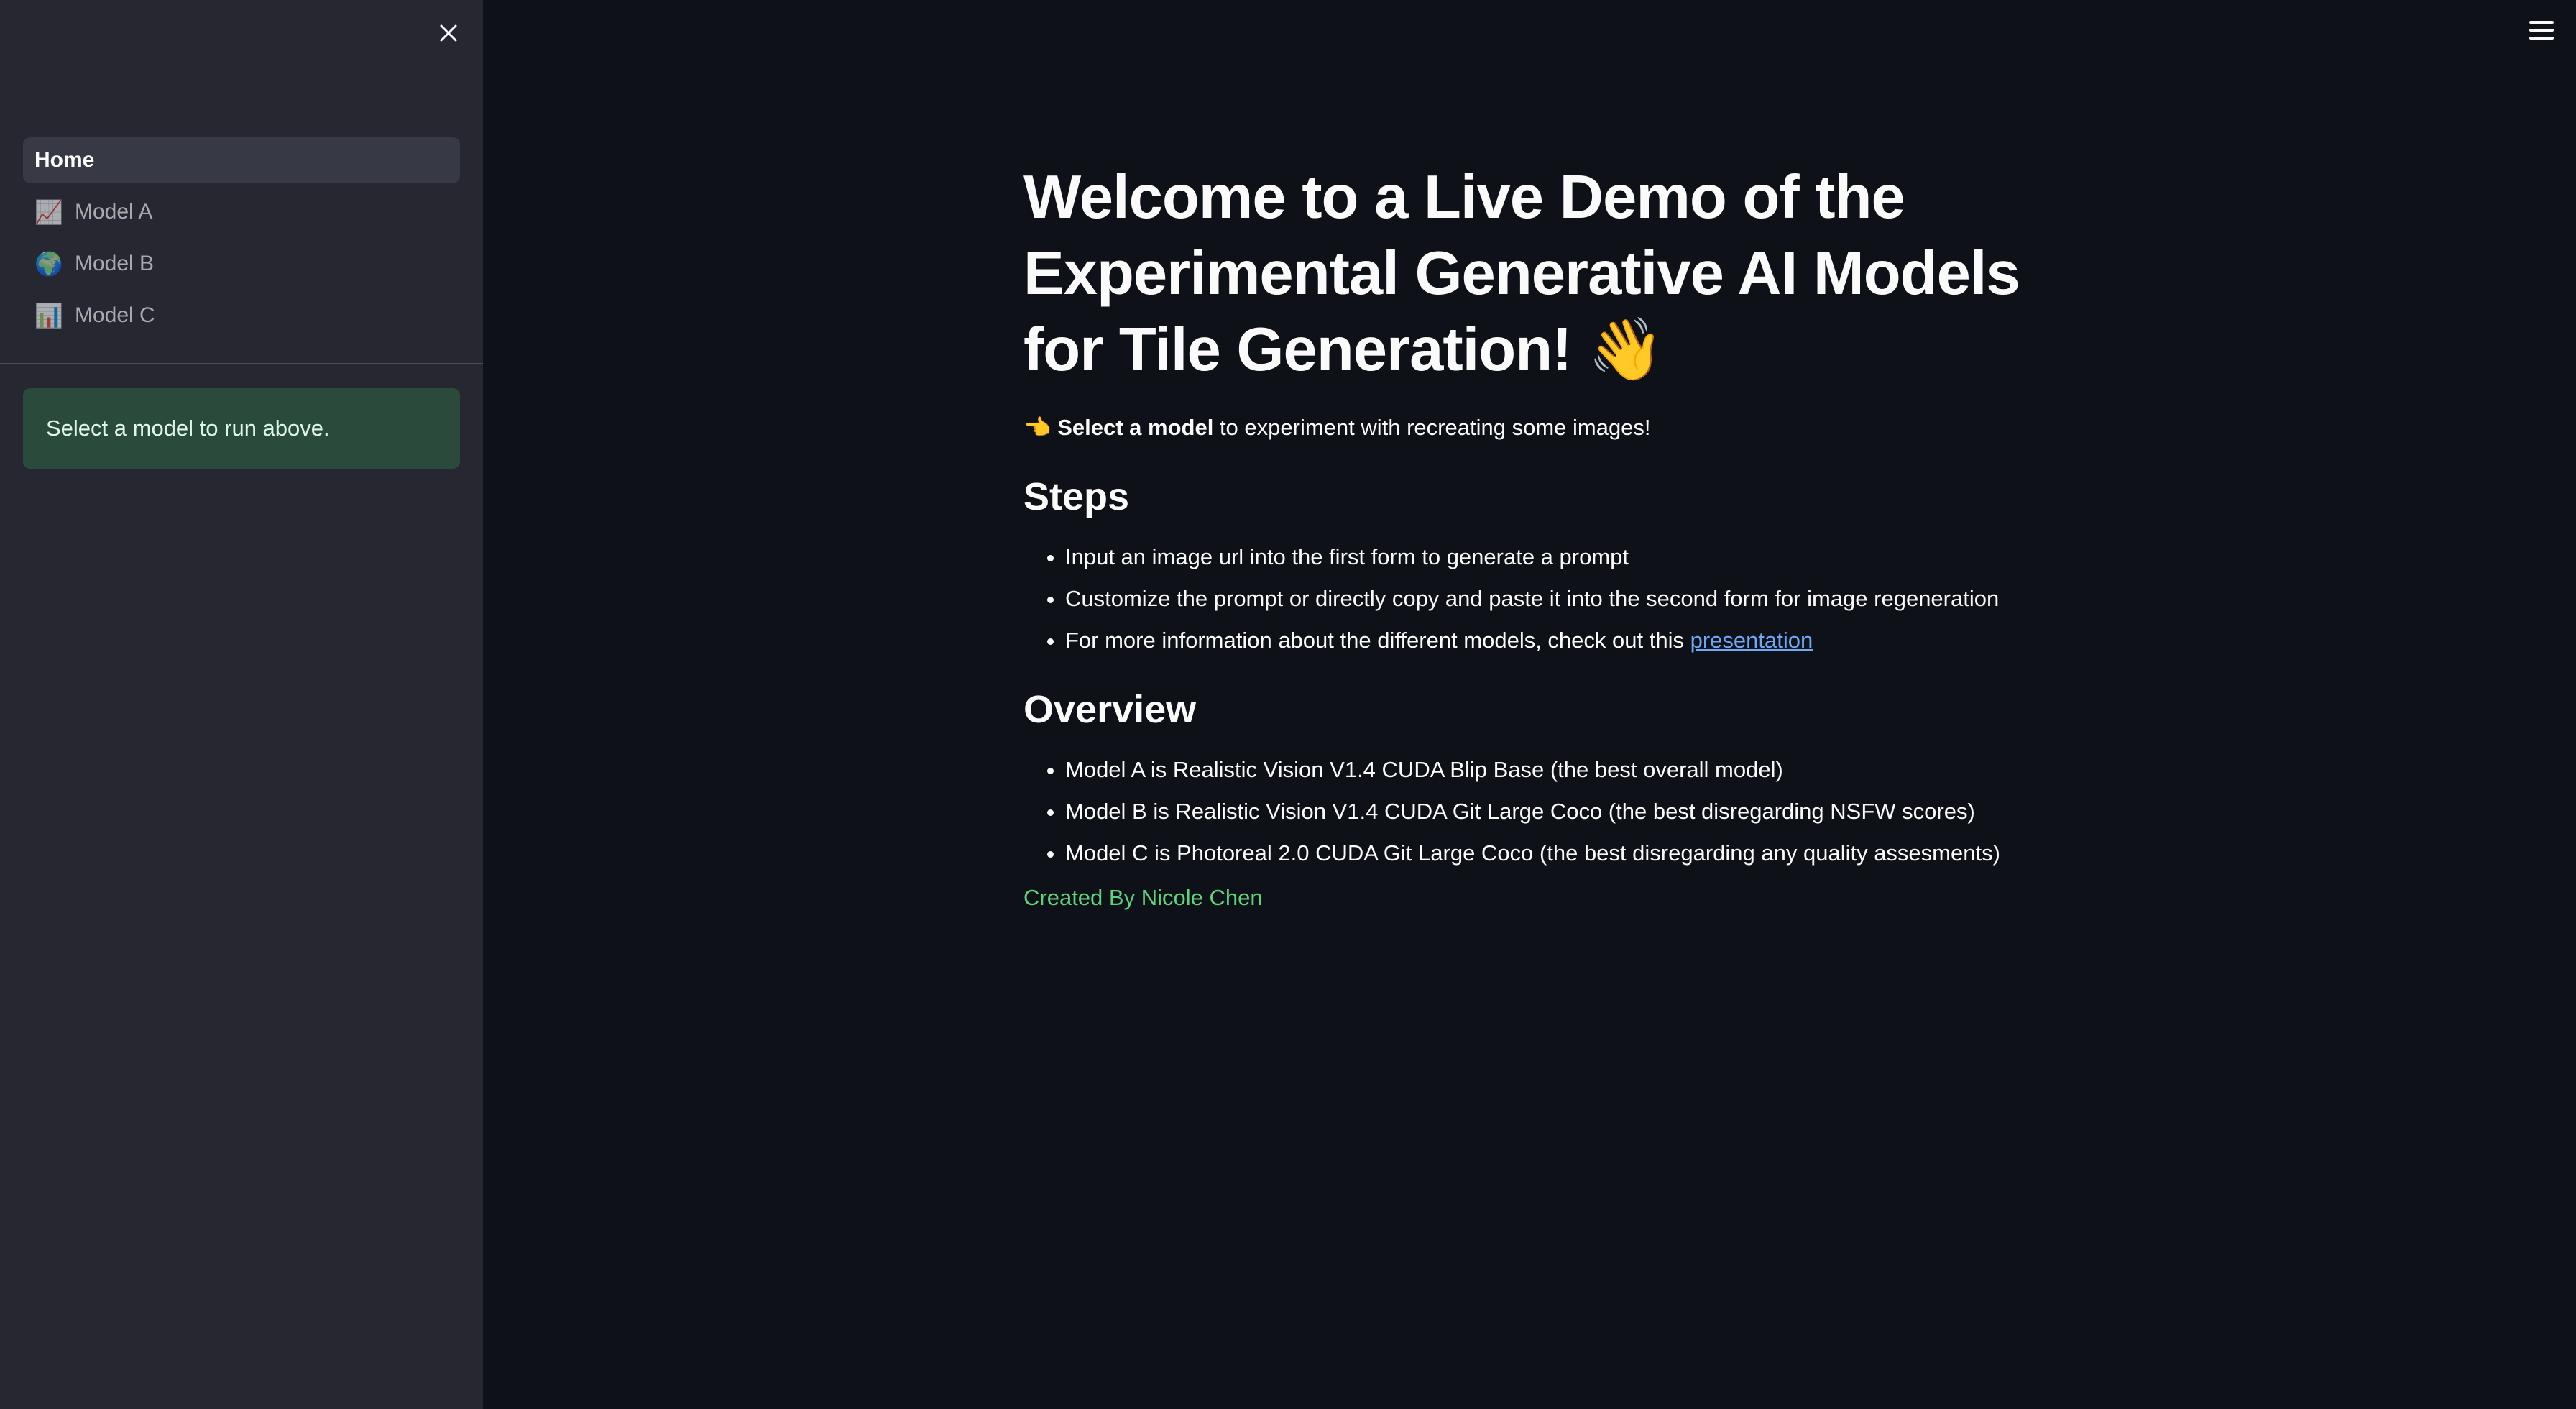 Image resolution: width=2576 pixels, height=1409 pixels. What do you see at coordinates (1110, 709) in the screenshot?
I see `overview-heading: Overview` at bounding box center [1110, 709].